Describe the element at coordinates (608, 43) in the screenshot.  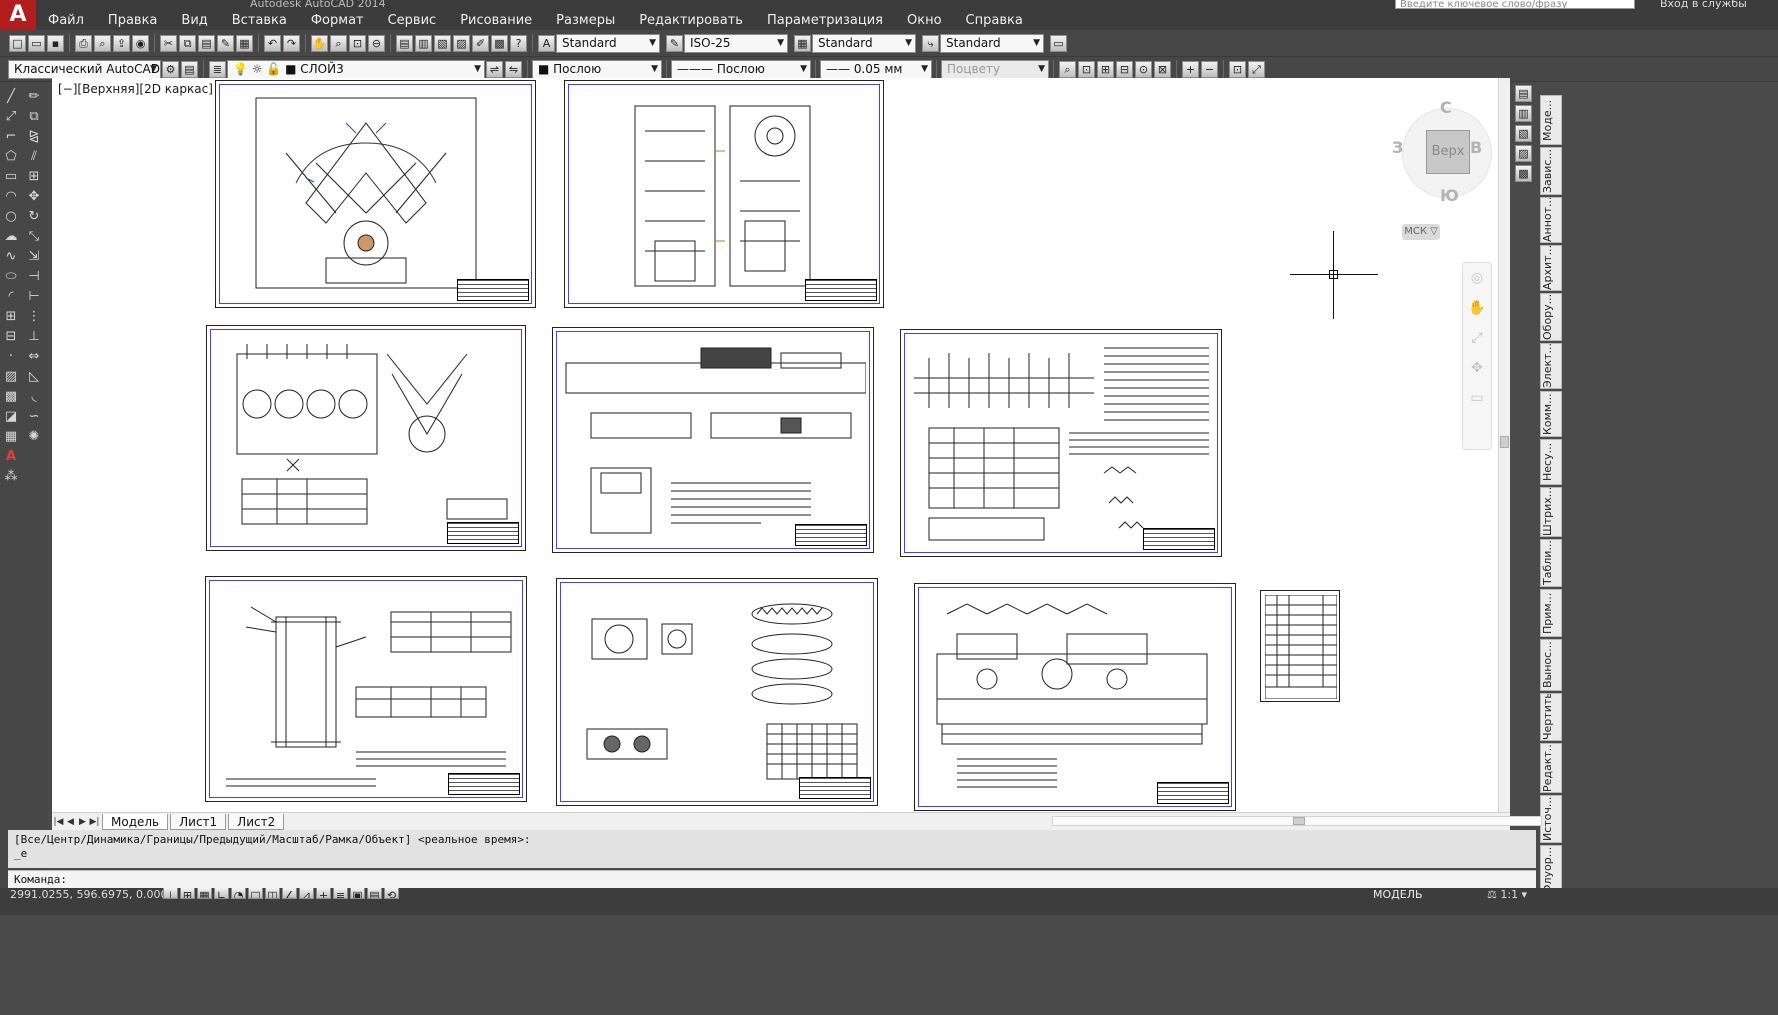
I see `text-style-select: Standard ▼` at that location.